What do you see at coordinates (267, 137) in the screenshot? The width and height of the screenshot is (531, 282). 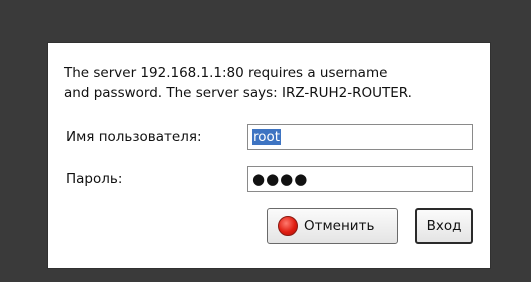 I see `username-value: root` at bounding box center [267, 137].